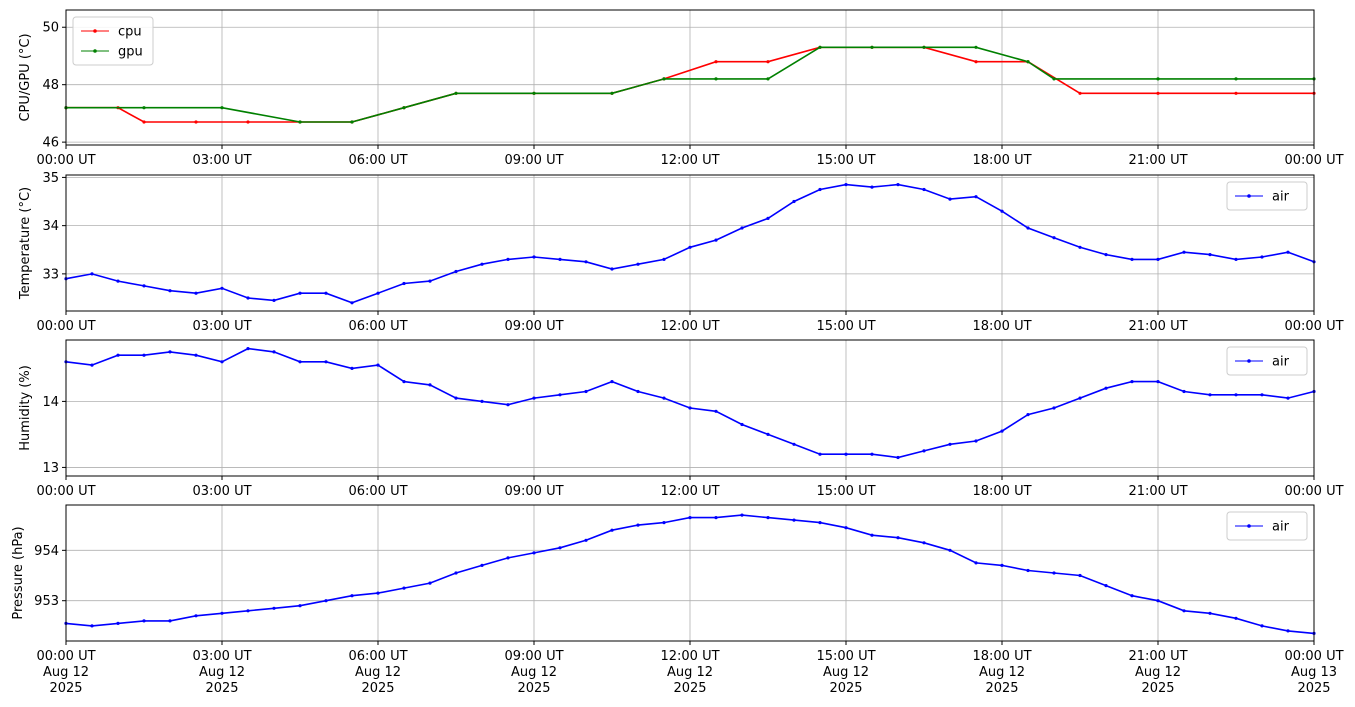 This screenshot has height=707, width=1355. I want to click on legend-label-air: air, so click(1281, 527).